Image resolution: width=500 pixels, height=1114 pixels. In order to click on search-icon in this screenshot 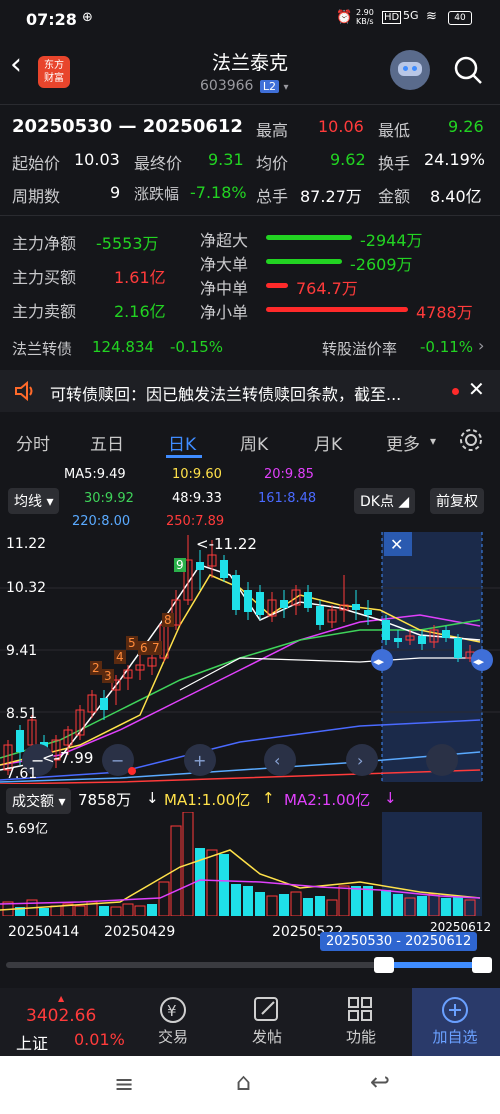, I will do `click(468, 70)`.